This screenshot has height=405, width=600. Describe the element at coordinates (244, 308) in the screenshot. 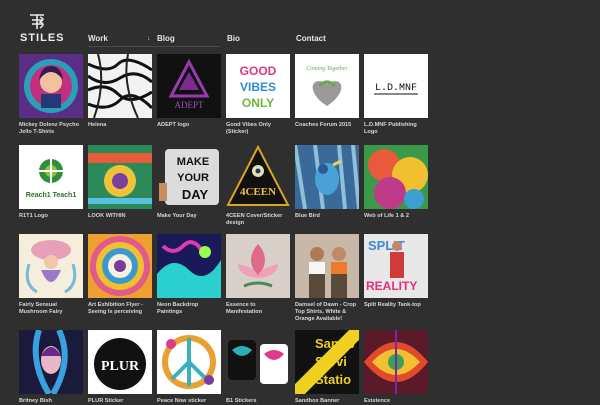

I see `portfolio-title: Essence to Manifestation` at that location.